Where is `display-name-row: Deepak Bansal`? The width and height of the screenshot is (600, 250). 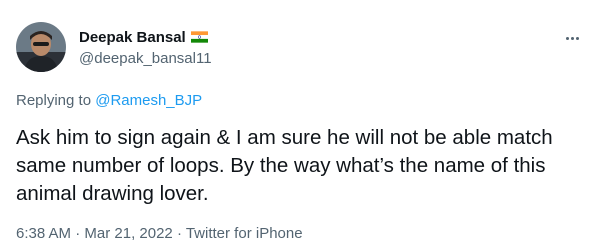
display-name-row: Deepak Bansal is located at coordinates (145, 37).